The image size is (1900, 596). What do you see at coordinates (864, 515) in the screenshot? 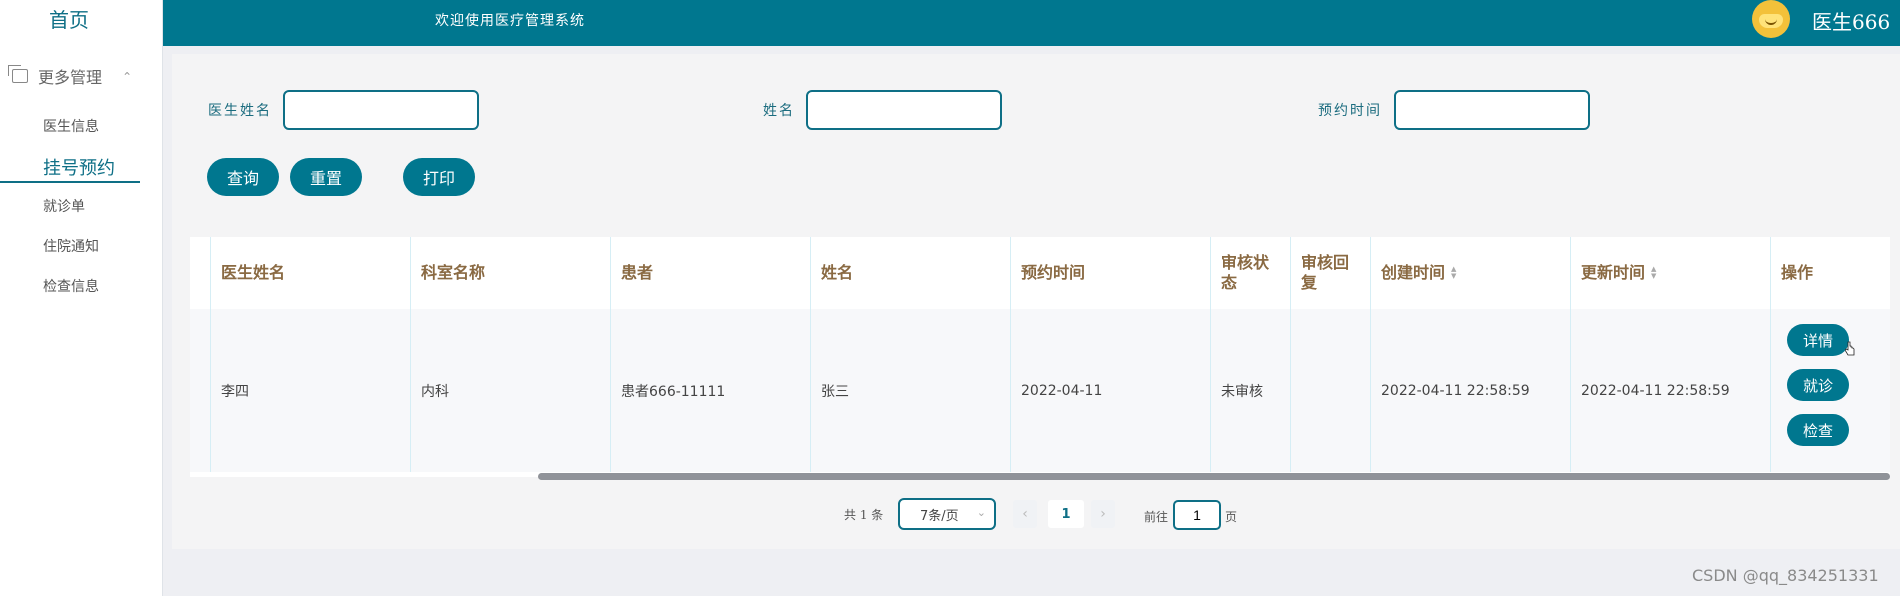
I see `total-count: 共 1 条` at bounding box center [864, 515].